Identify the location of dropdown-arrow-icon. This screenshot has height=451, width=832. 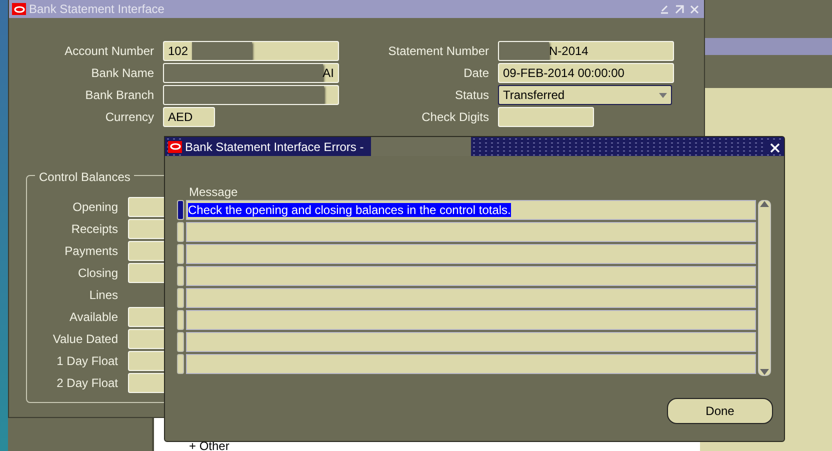
(663, 95).